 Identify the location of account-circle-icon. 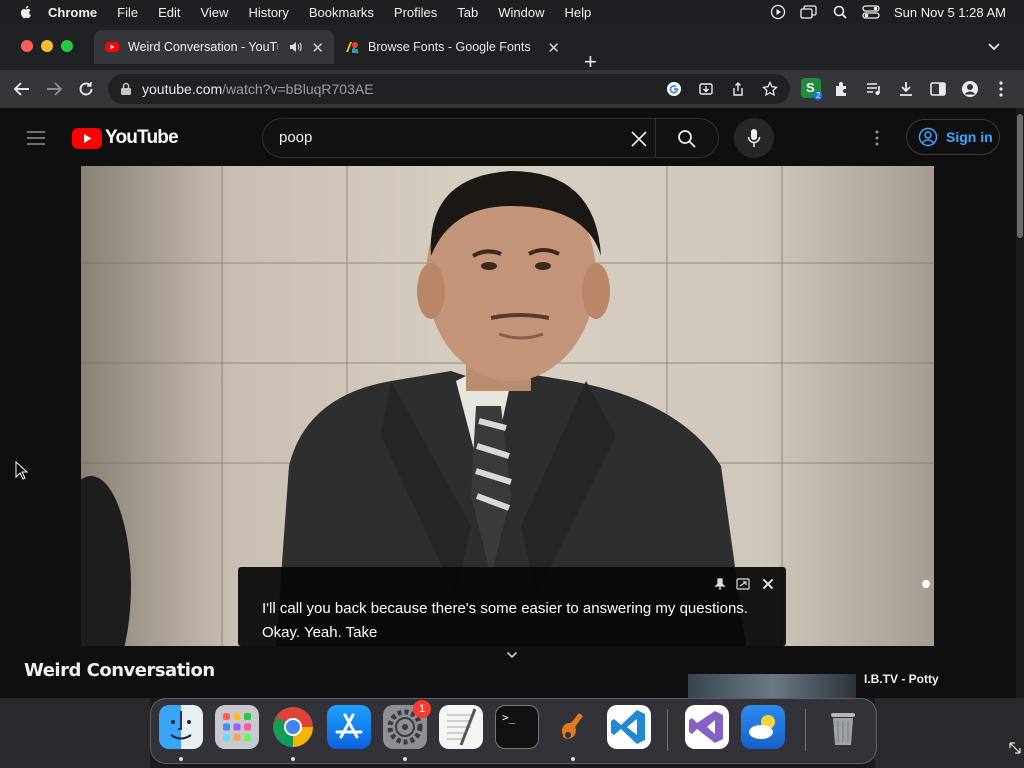
(928, 137).